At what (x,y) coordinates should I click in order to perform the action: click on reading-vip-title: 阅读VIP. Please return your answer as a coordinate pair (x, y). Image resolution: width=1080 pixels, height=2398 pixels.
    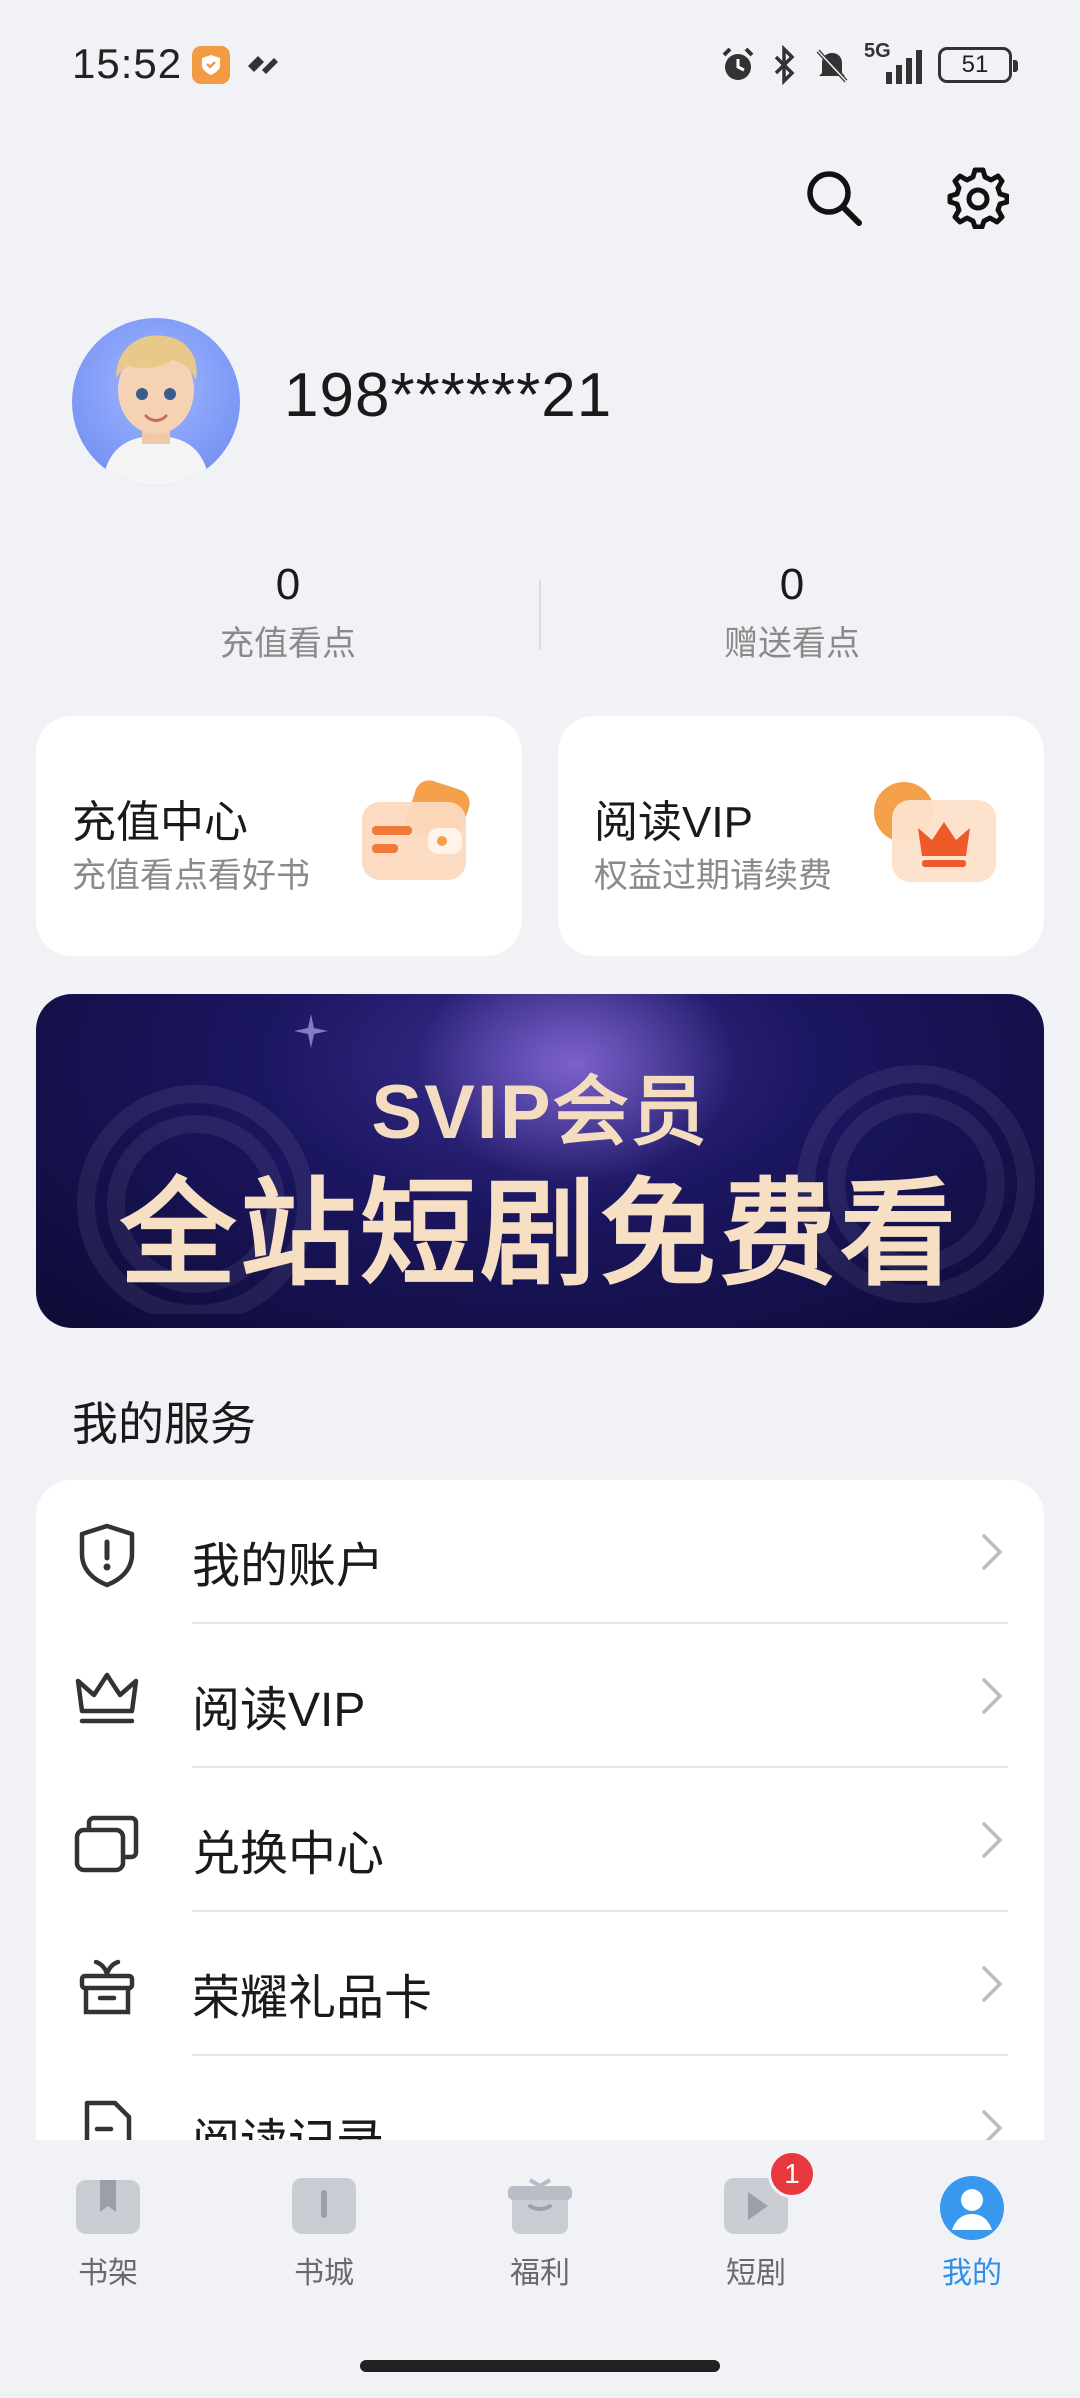
    Looking at the image, I should click on (673, 822).